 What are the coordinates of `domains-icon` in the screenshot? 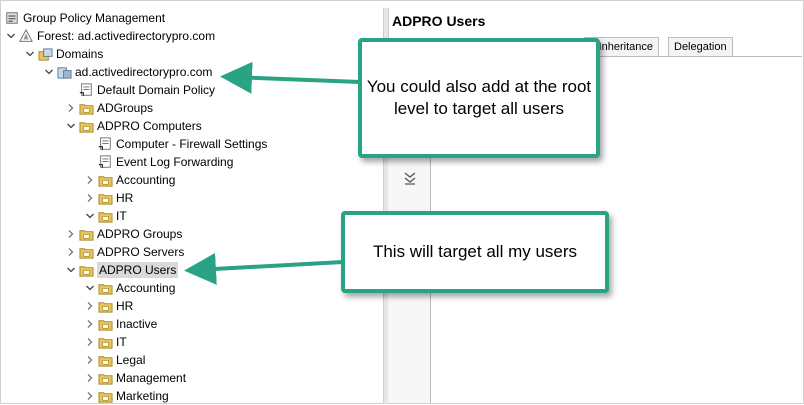 It's located at (45, 54).